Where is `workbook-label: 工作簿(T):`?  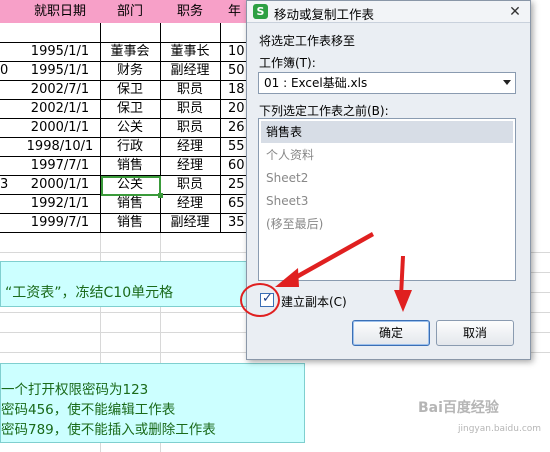
workbook-label: 工作簿(T): is located at coordinates (287, 63).